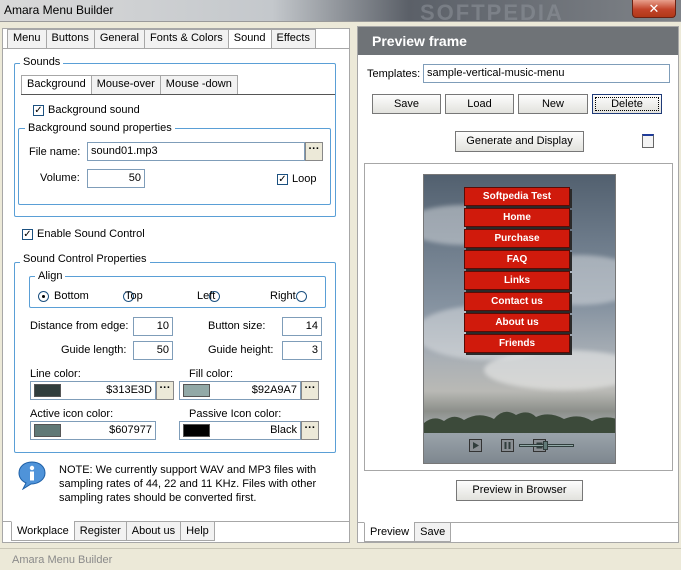  Describe the element at coordinates (304, 179) in the screenshot. I see `loop-label: Loop` at that location.